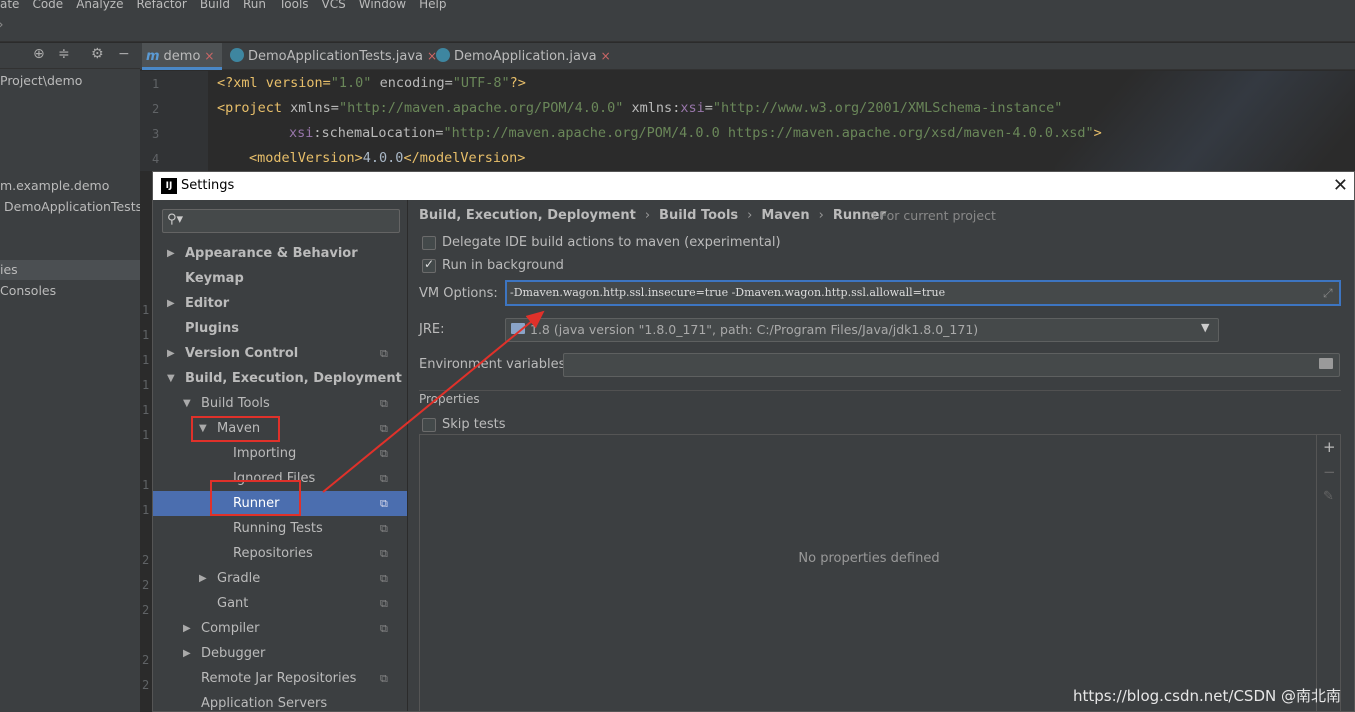  What do you see at coordinates (124, 54) in the screenshot?
I see `minimize-icon: −` at bounding box center [124, 54].